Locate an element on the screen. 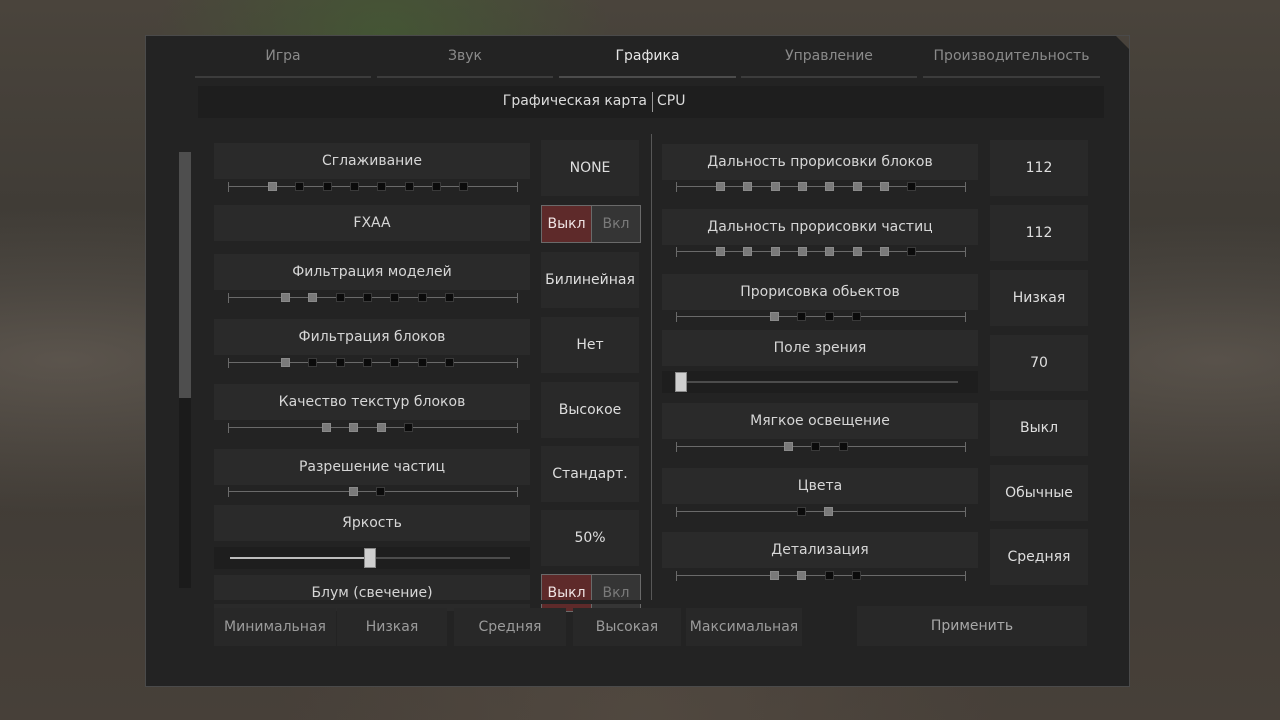 The width and height of the screenshot is (1280, 720). soft-lighting-slider is located at coordinates (821, 447).